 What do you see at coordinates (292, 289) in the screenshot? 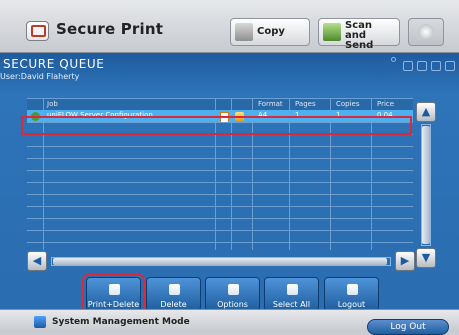
I see `select-all-icon` at bounding box center [292, 289].